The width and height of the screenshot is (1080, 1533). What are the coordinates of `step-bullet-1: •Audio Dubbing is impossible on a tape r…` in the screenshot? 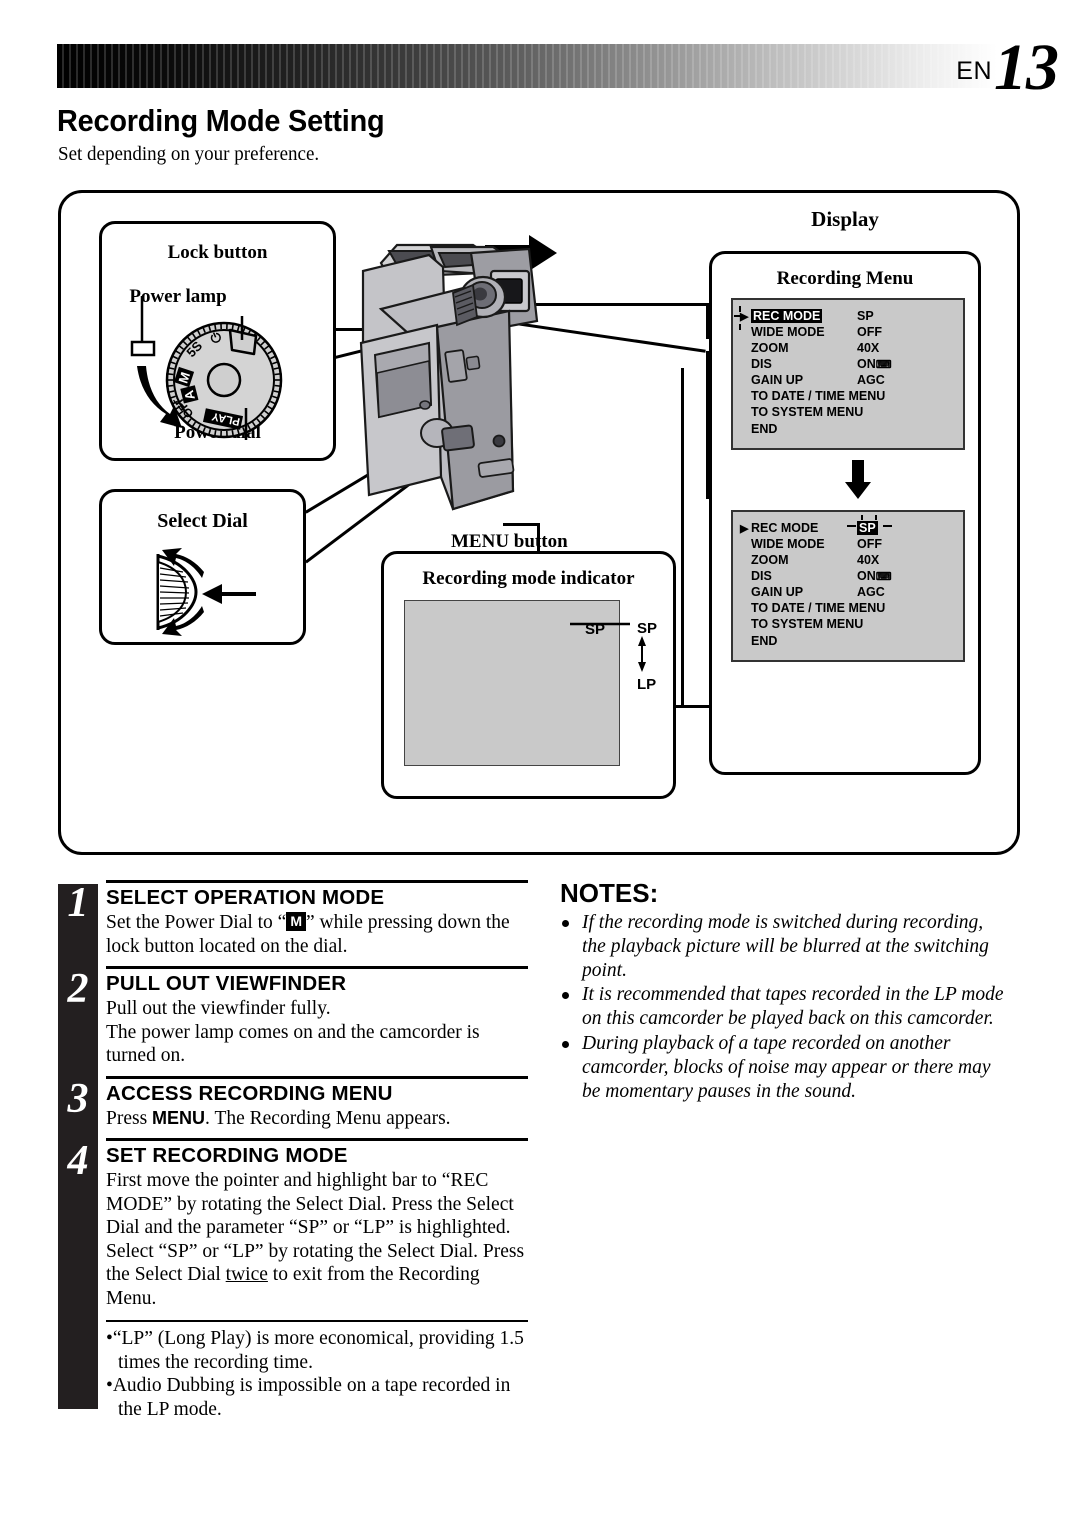 It's located at (308, 1397).